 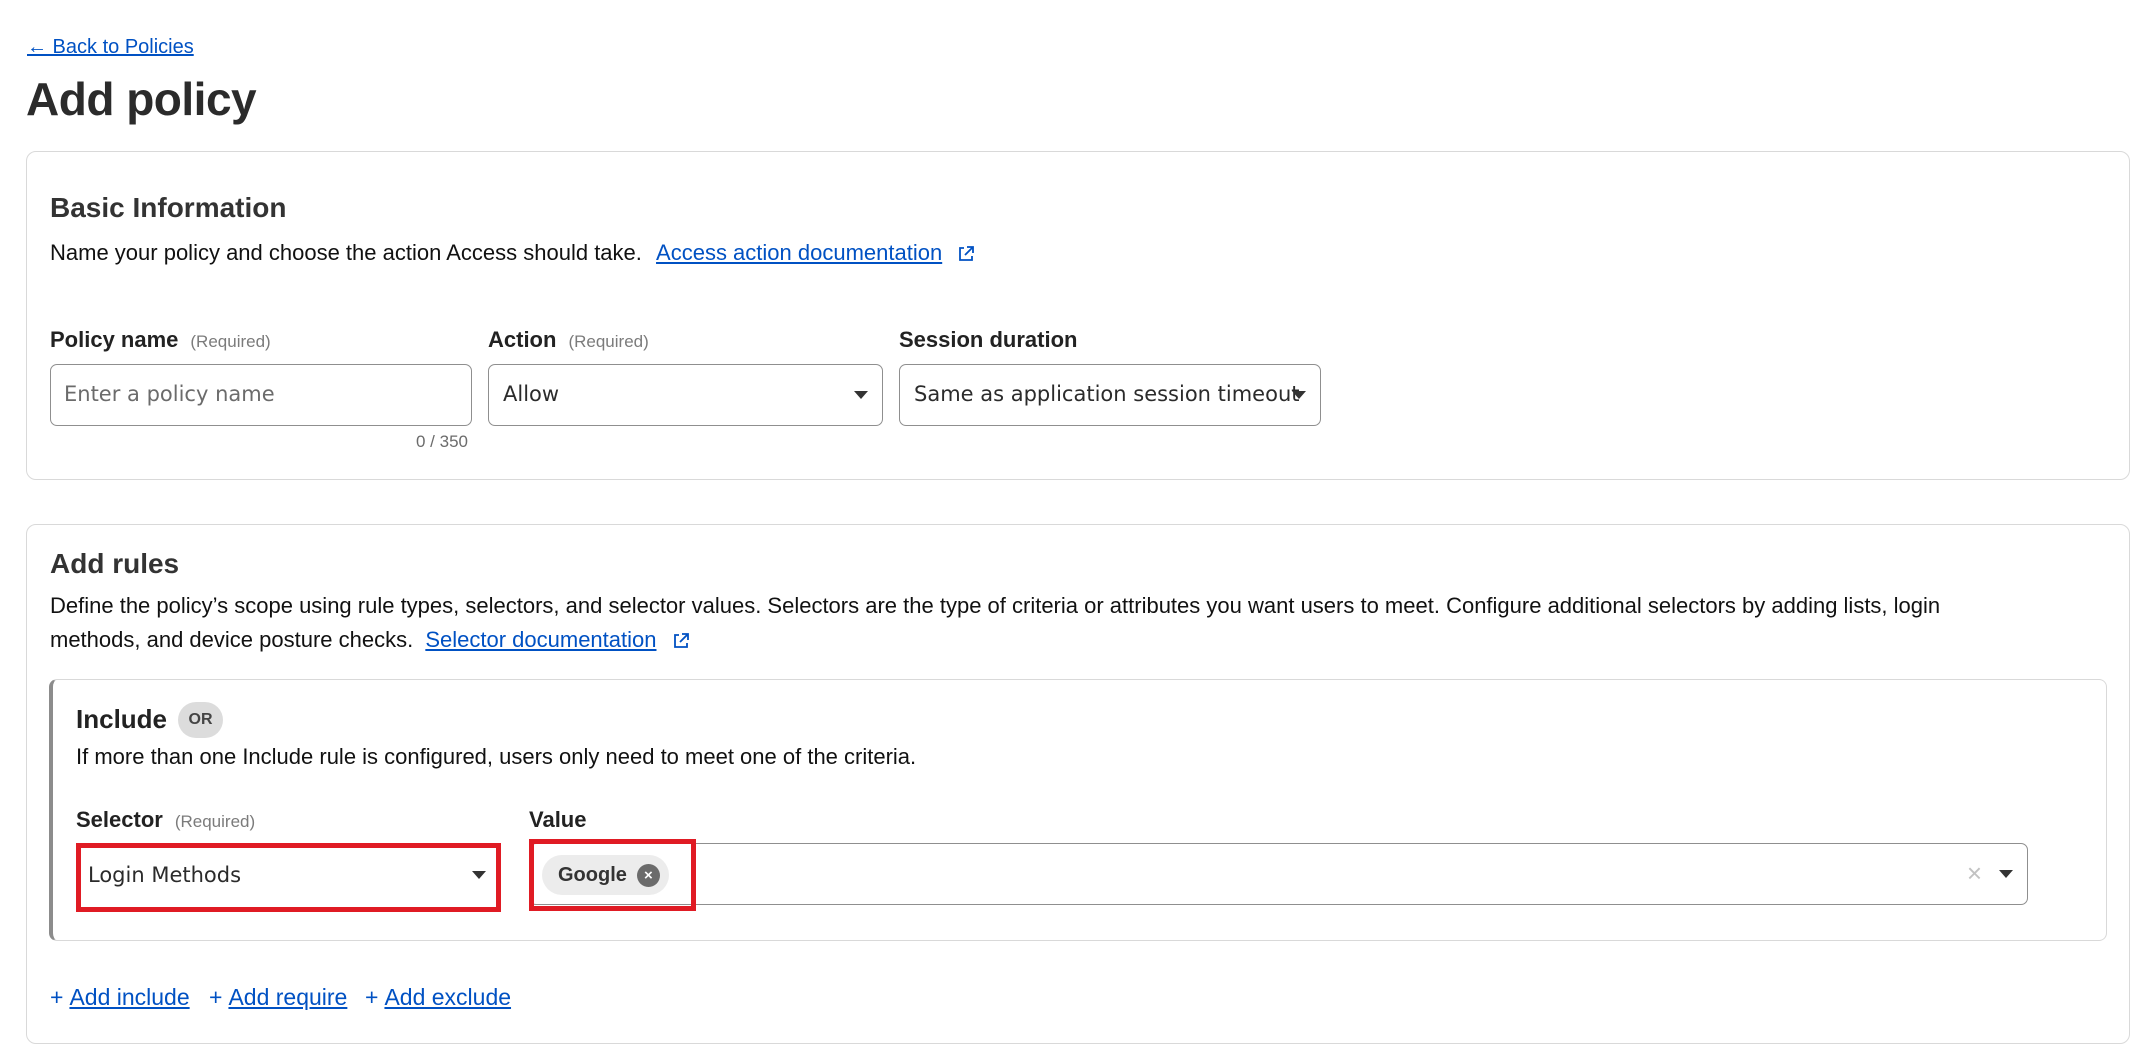 I want to click on value-chip-label: Google, so click(x=592, y=875).